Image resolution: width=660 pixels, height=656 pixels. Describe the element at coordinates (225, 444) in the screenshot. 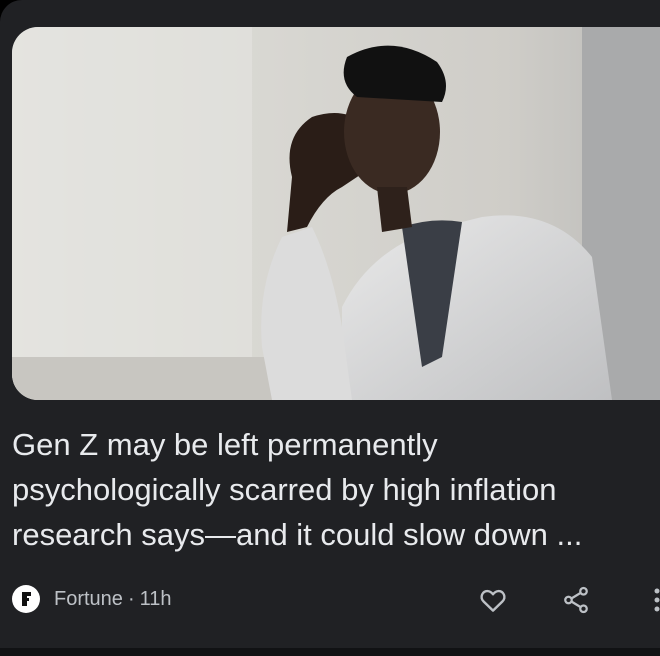

I see `headline-line-1: Gen Z may be left permanently` at that location.